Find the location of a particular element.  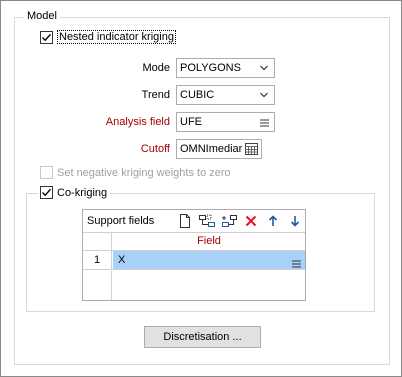

mode-value: POLYGONS is located at coordinates (210, 68).